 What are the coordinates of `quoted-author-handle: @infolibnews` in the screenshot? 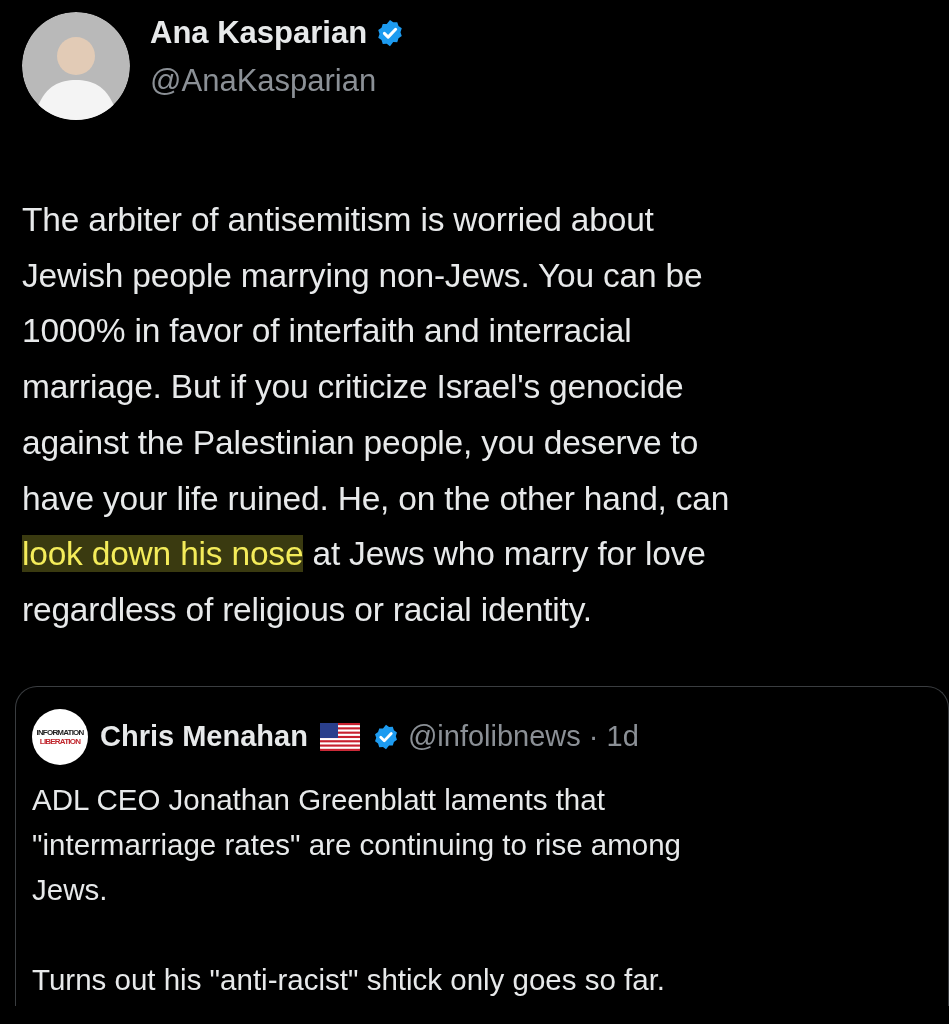 It's located at (494, 737).